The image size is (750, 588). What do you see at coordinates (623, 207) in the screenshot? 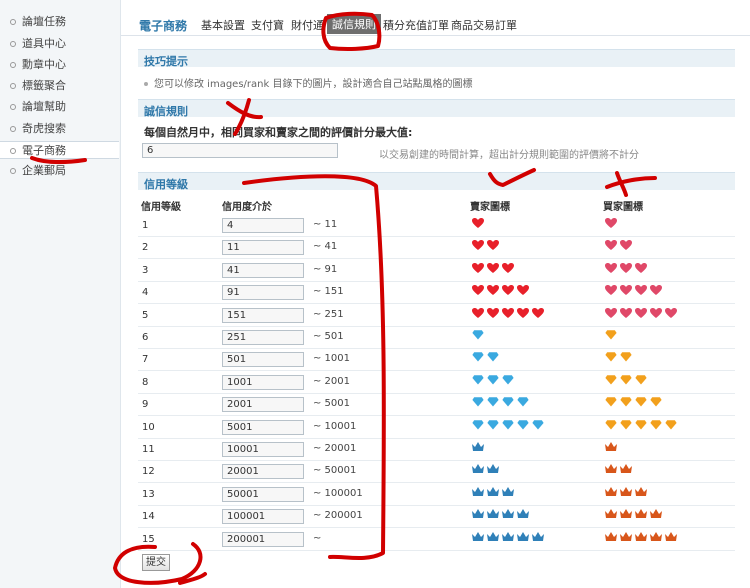
I see `col-header-buyer-icon: 買家圖標` at bounding box center [623, 207].